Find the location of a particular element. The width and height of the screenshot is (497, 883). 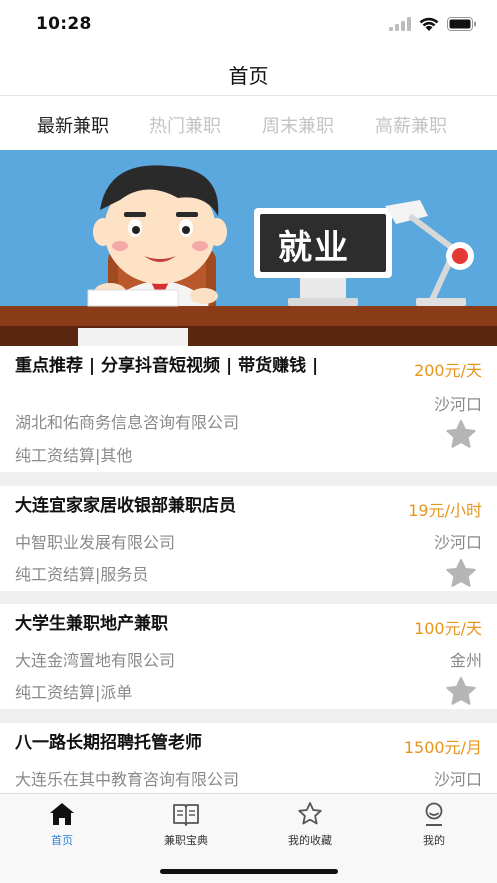

job-company: 大连金湾置地有限公司 is located at coordinates (95, 660).